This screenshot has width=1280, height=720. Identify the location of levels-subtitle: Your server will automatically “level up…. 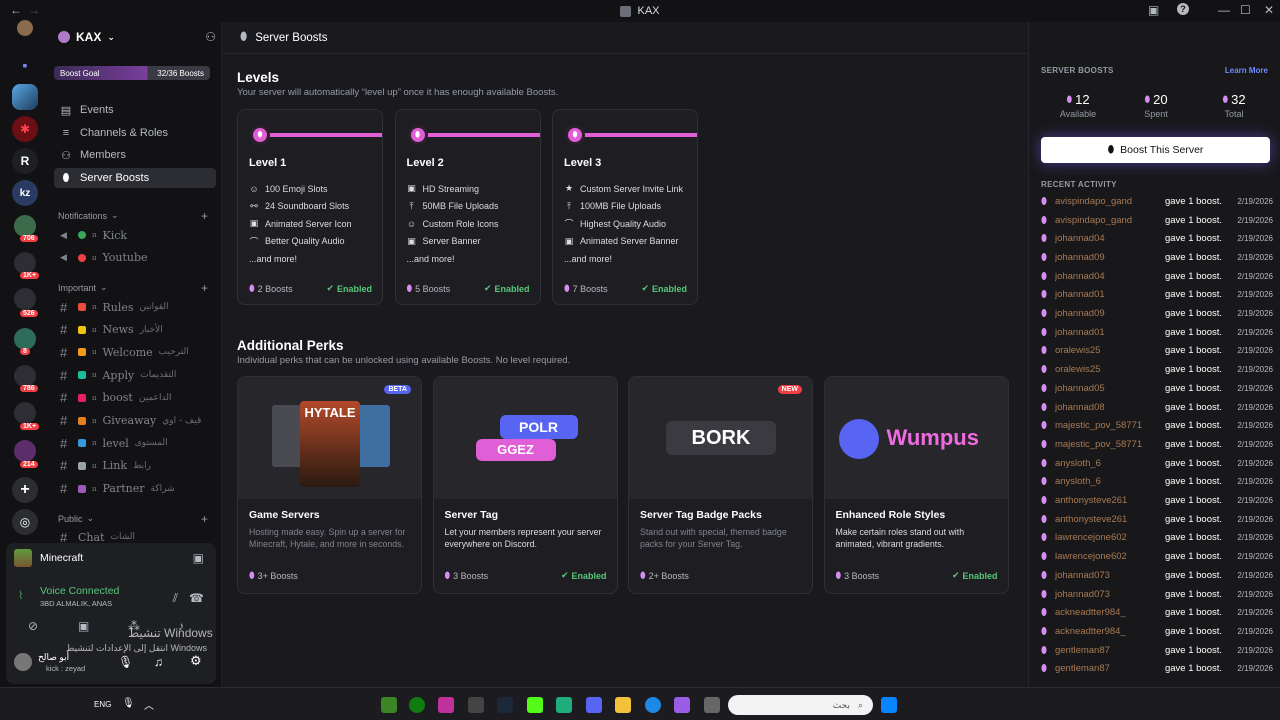
(398, 92).